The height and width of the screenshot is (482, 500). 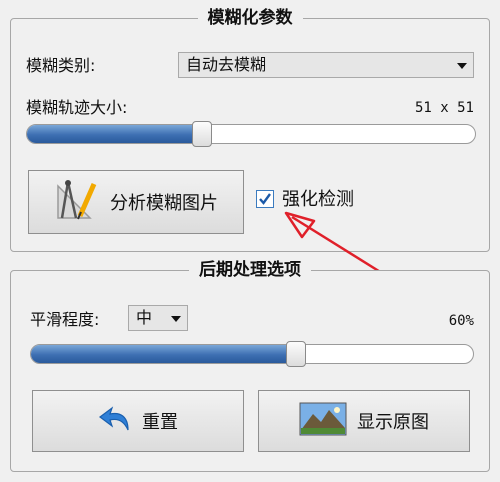 I want to click on smooth-slider, so click(x=252, y=354).